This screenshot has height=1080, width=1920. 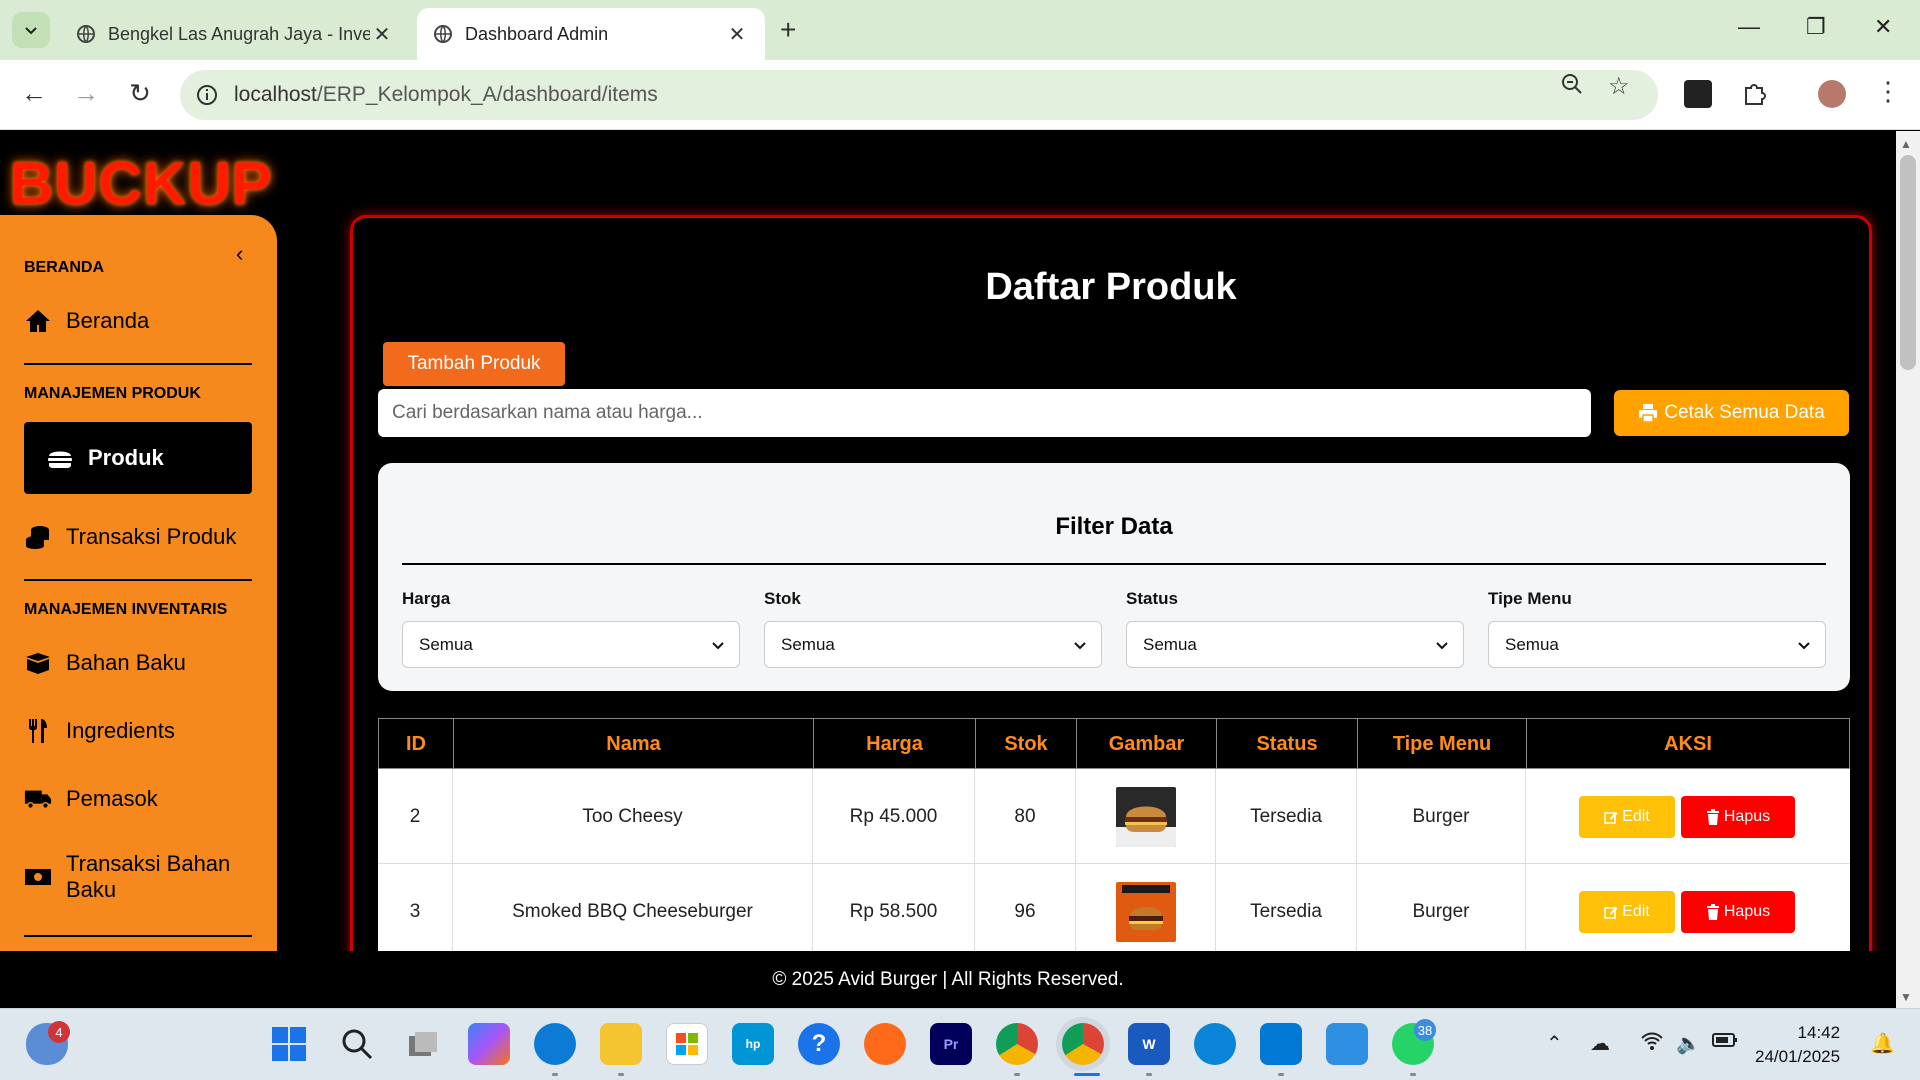 What do you see at coordinates (819, 1044) in the screenshot?
I see `help-icon: ?` at bounding box center [819, 1044].